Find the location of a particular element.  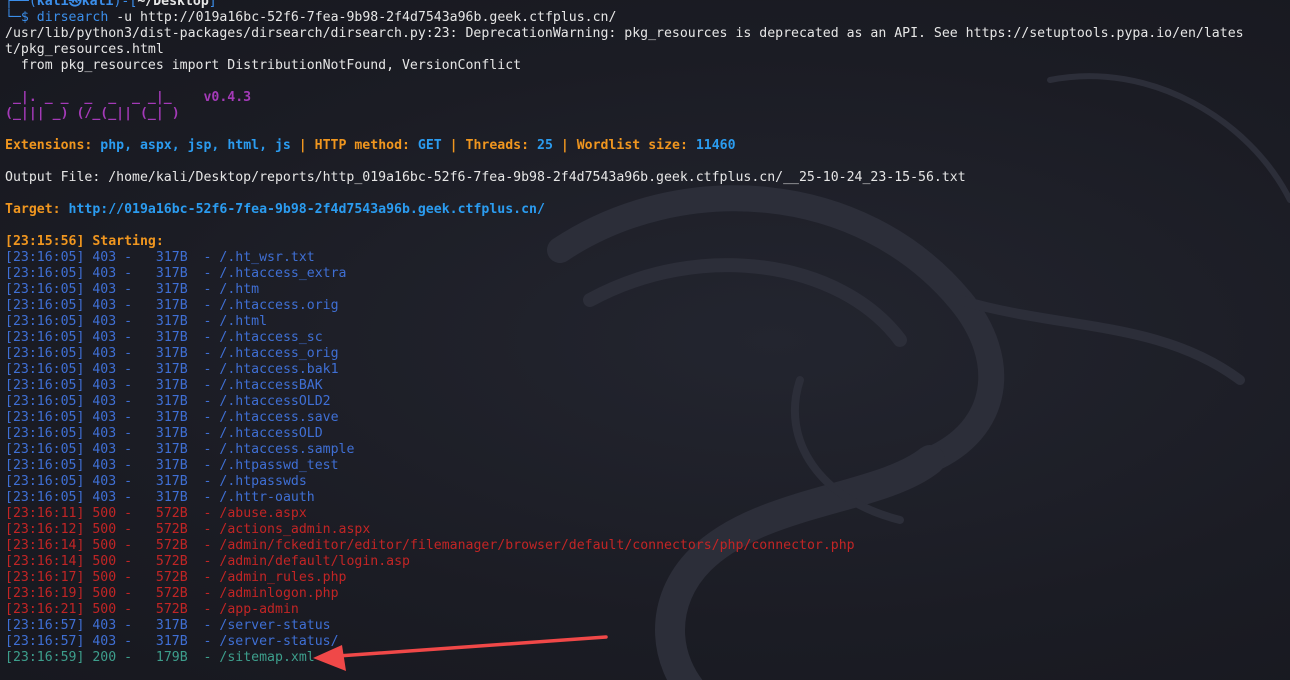

warning-line-2: t/pkg_resources.html is located at coordinates (84, 49).